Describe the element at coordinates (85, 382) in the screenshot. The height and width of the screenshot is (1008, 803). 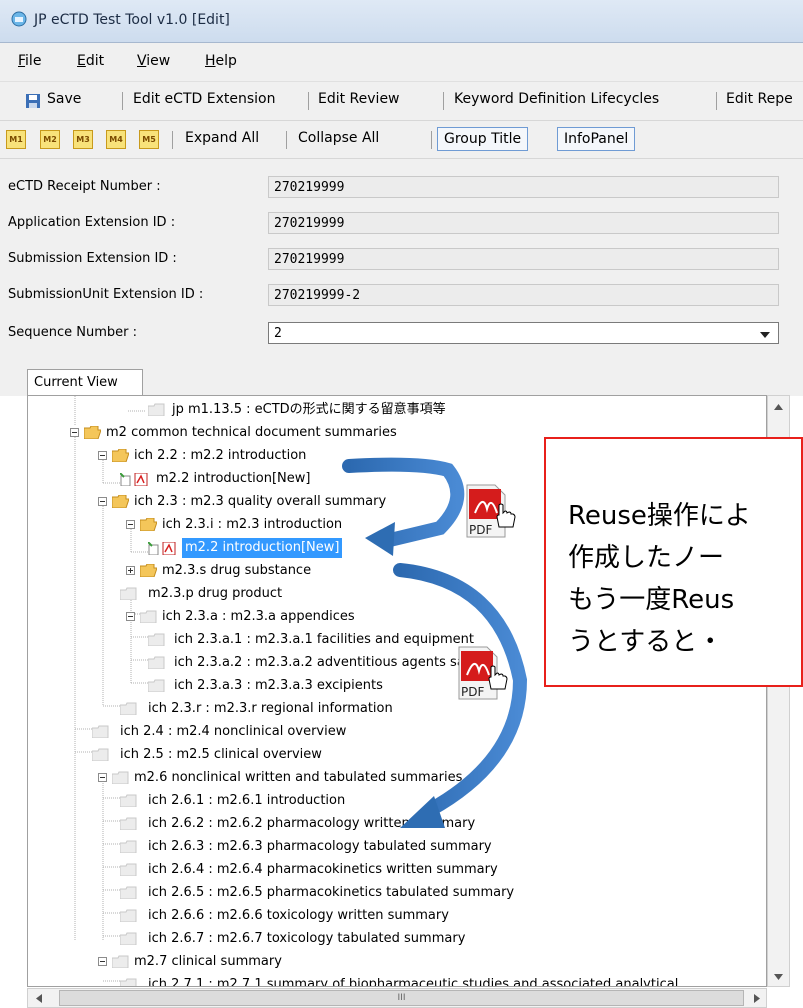
I see `tab-current-view: Current View` at that location.